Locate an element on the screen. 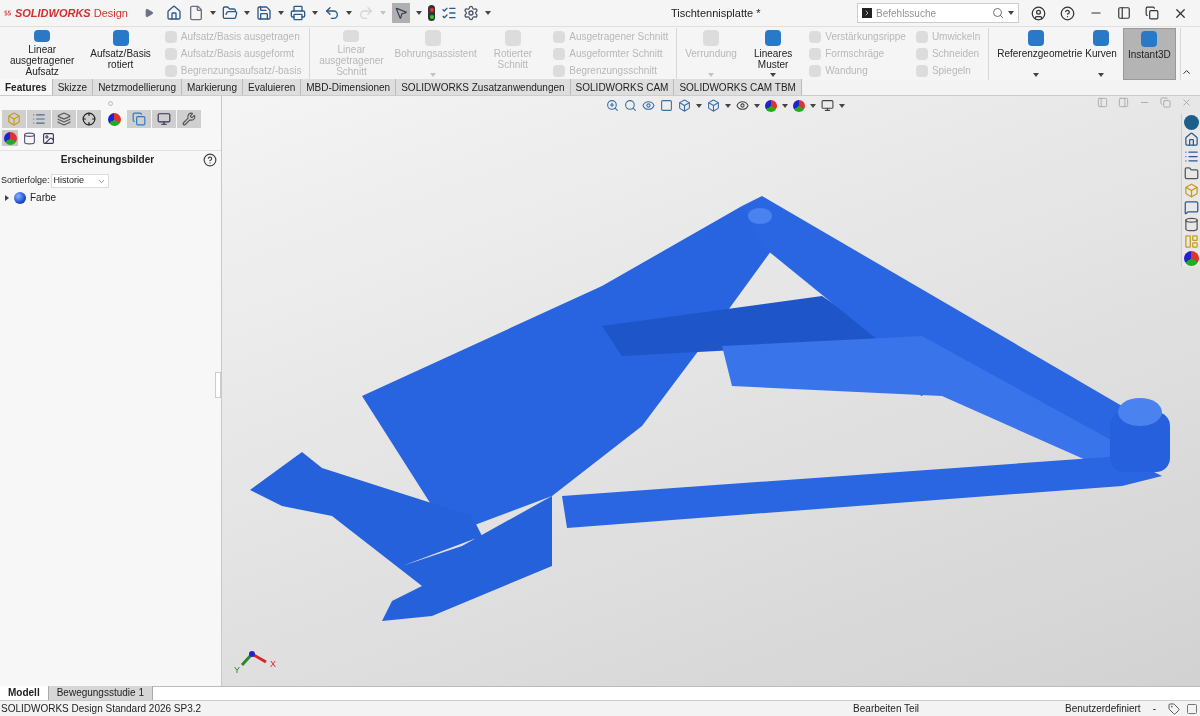 The width and height of the screenshot is (1200, 716). restore-icon is located at coordinates (1152, 13).